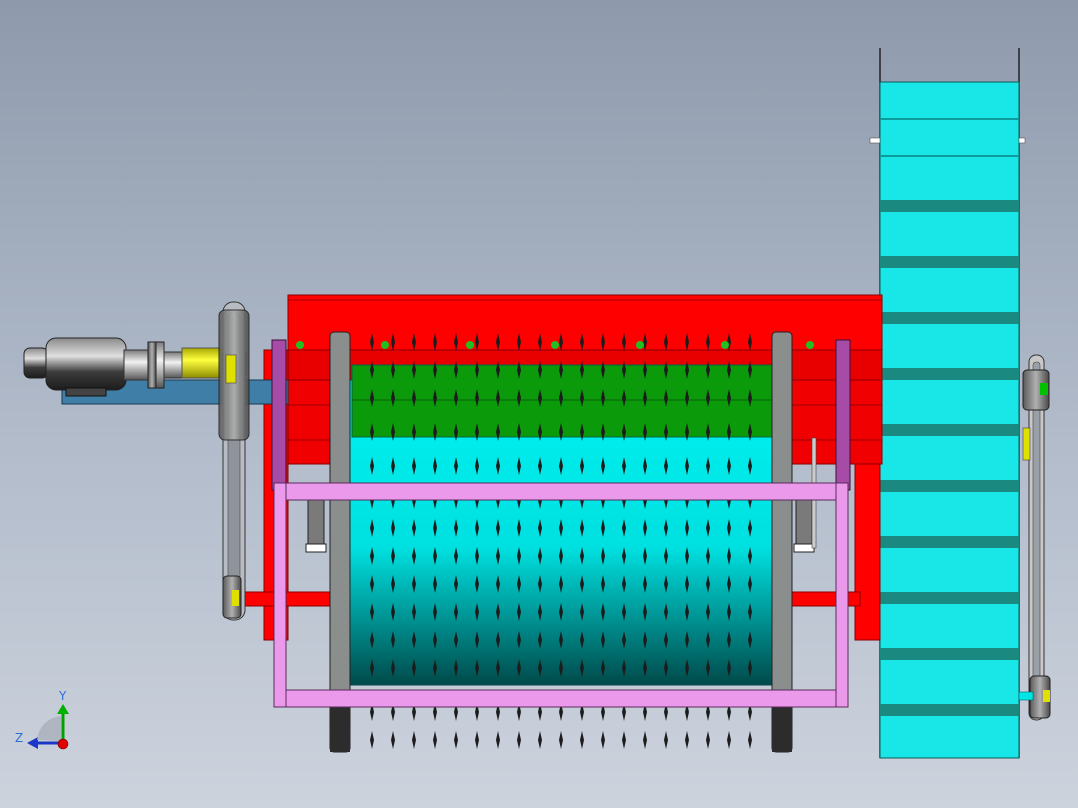  I want to click on drum-end-left, so click(340, 542).